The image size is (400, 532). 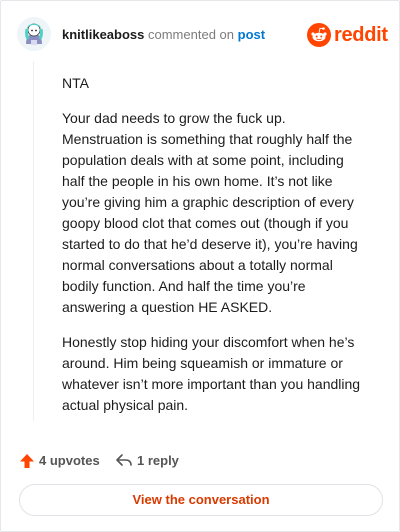 I want to click on post-link: post, so click(x=251, y=34).